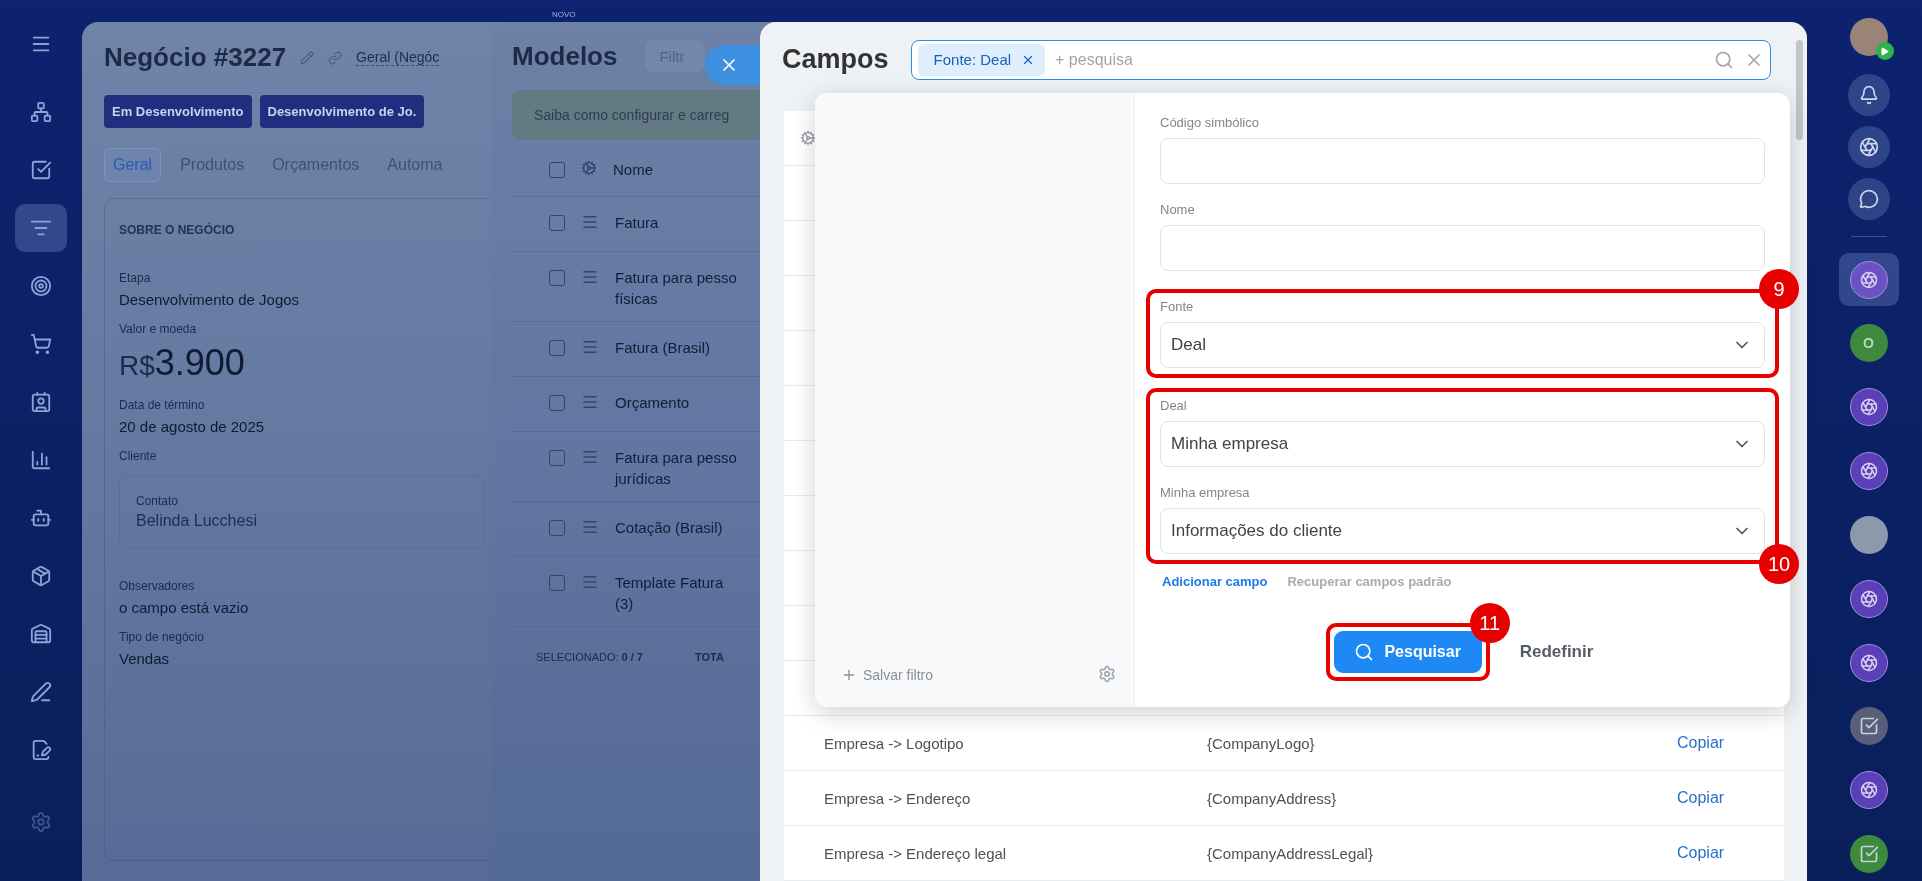 The height and width of the screenshot is (881, 1922). I want to click on field-value: 20 de agosto de 2025, so click(192, 426).